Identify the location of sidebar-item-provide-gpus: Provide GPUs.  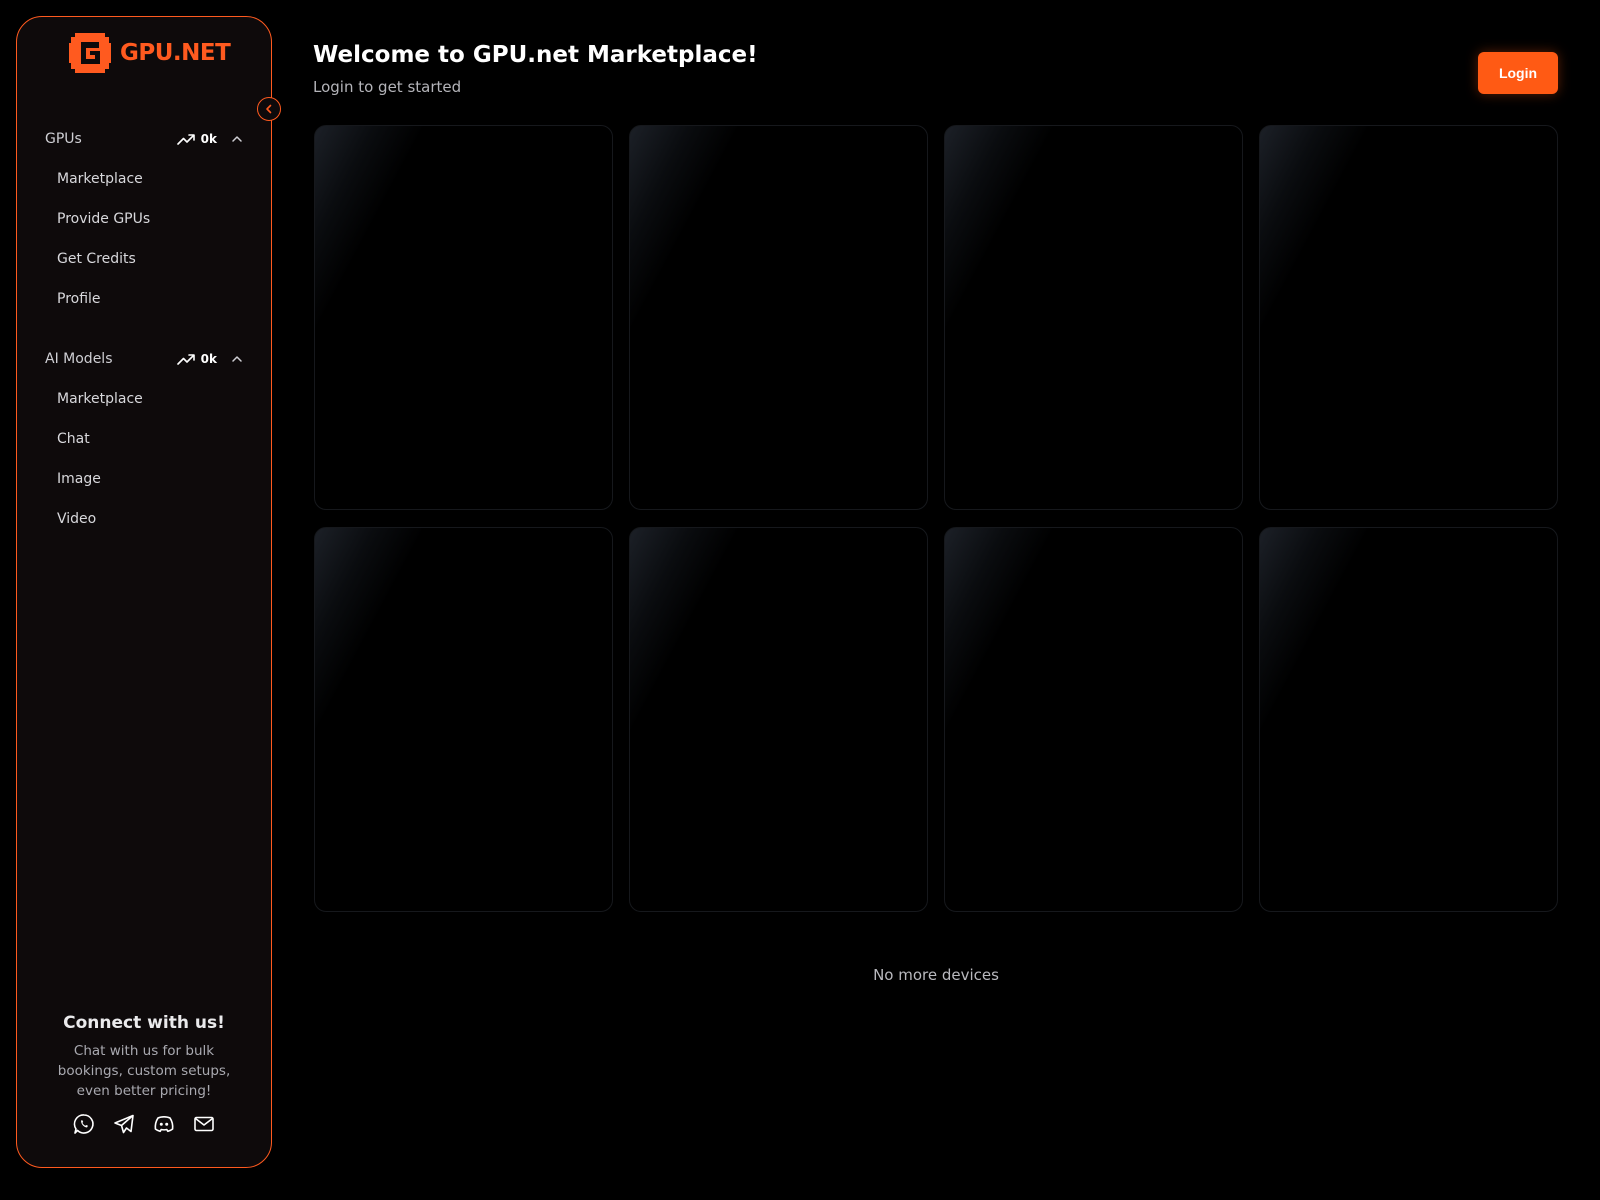
(144, 219).